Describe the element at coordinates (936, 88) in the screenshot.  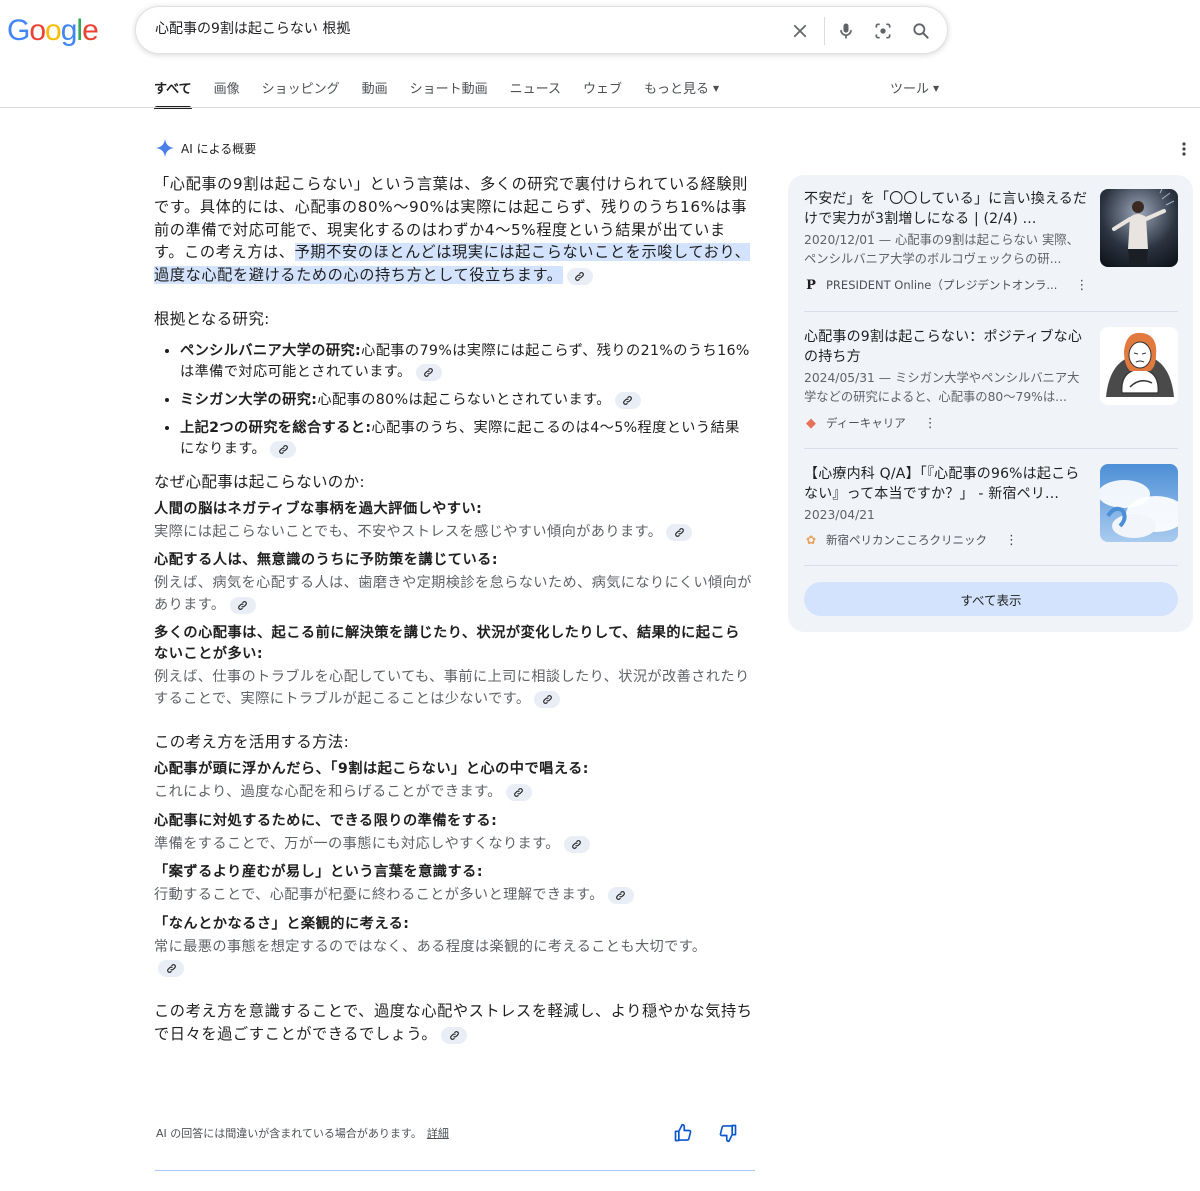
I see `caret-down-icon: ▼` at that location.